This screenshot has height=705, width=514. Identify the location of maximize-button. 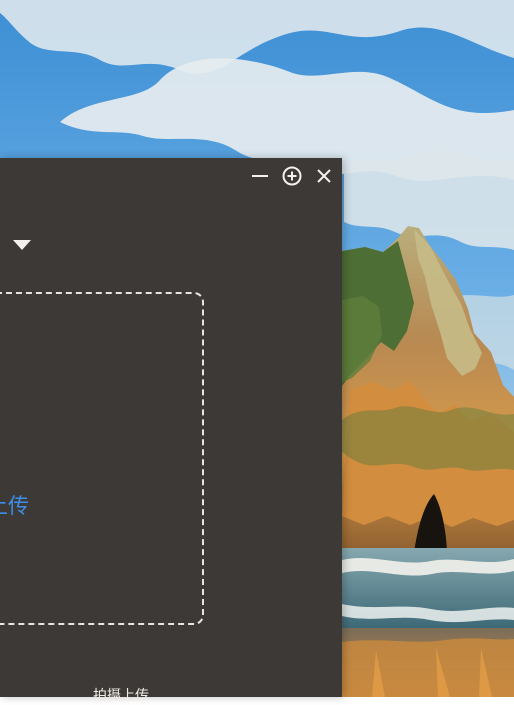
(292, 176).